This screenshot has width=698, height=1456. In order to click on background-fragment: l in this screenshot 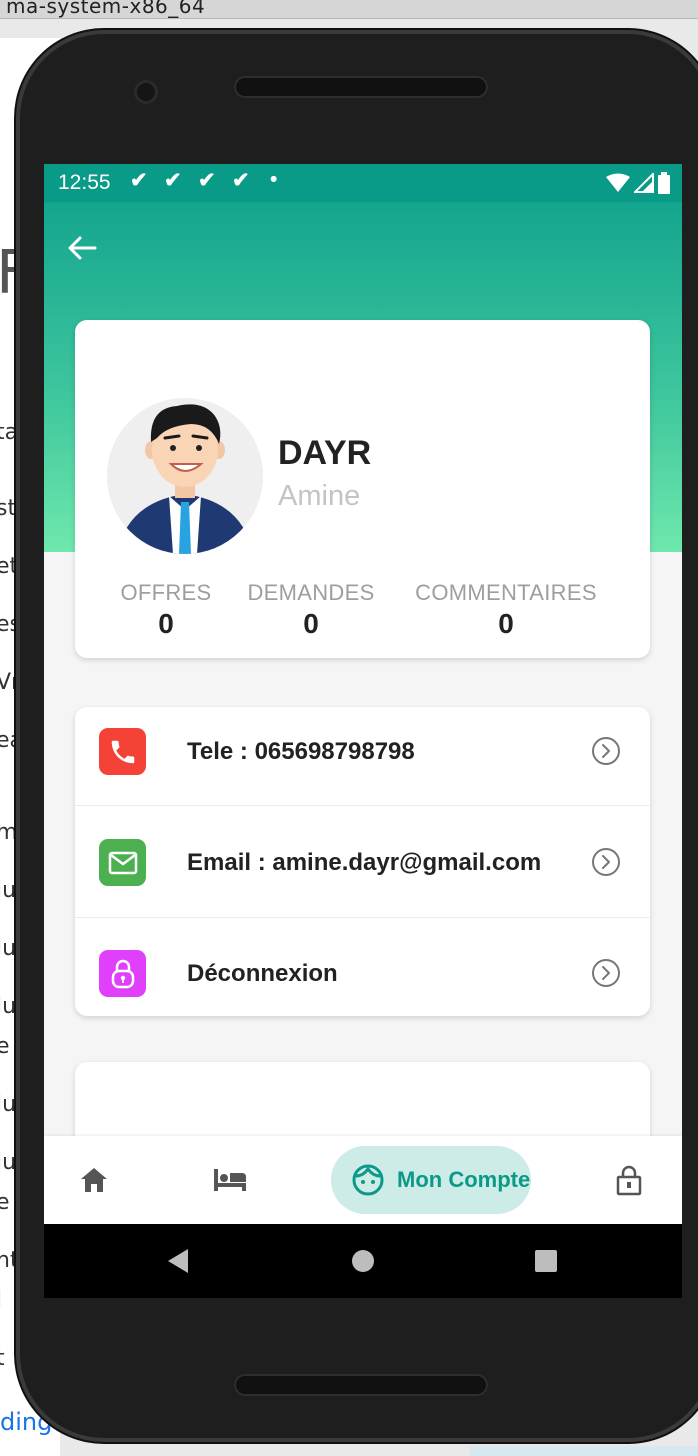, I will do `click(1, 1300)`.